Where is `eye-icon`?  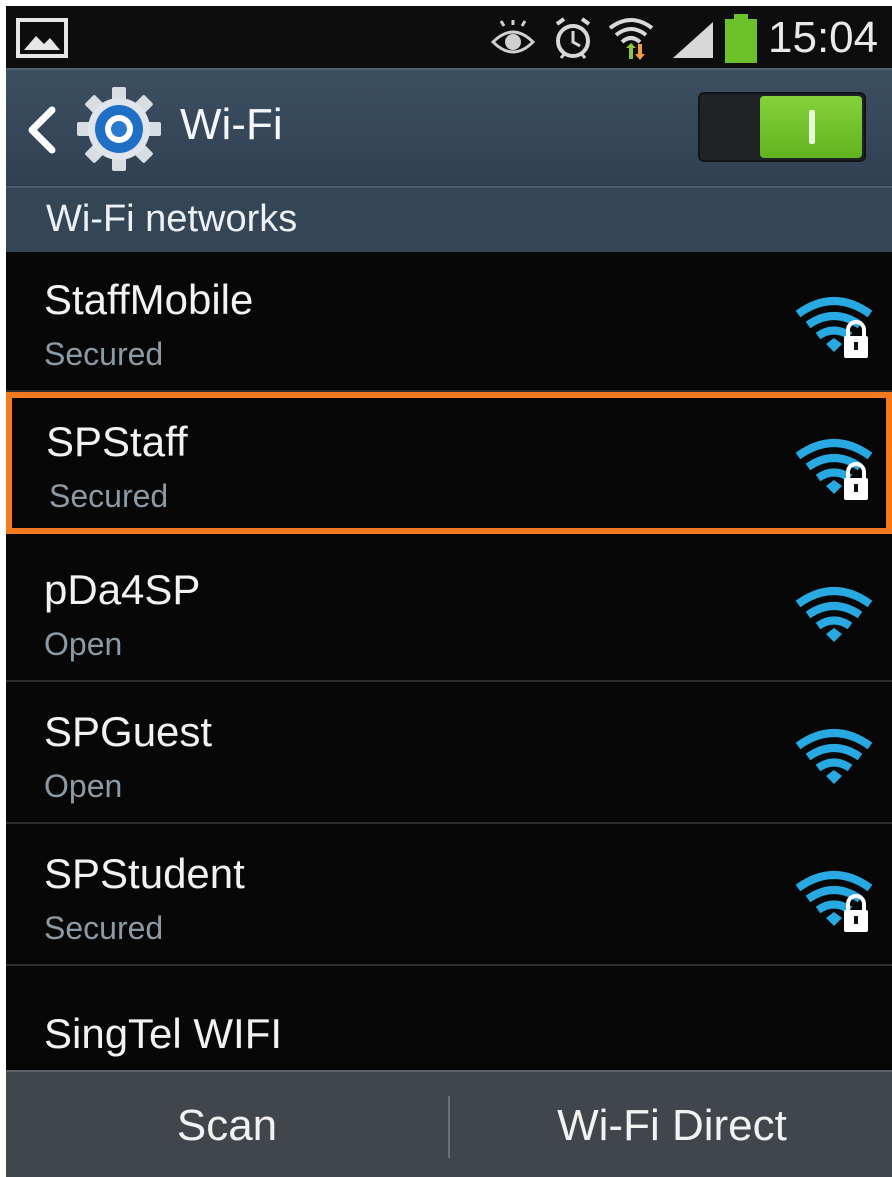
eye-icon is located at coordinates (513, 37).